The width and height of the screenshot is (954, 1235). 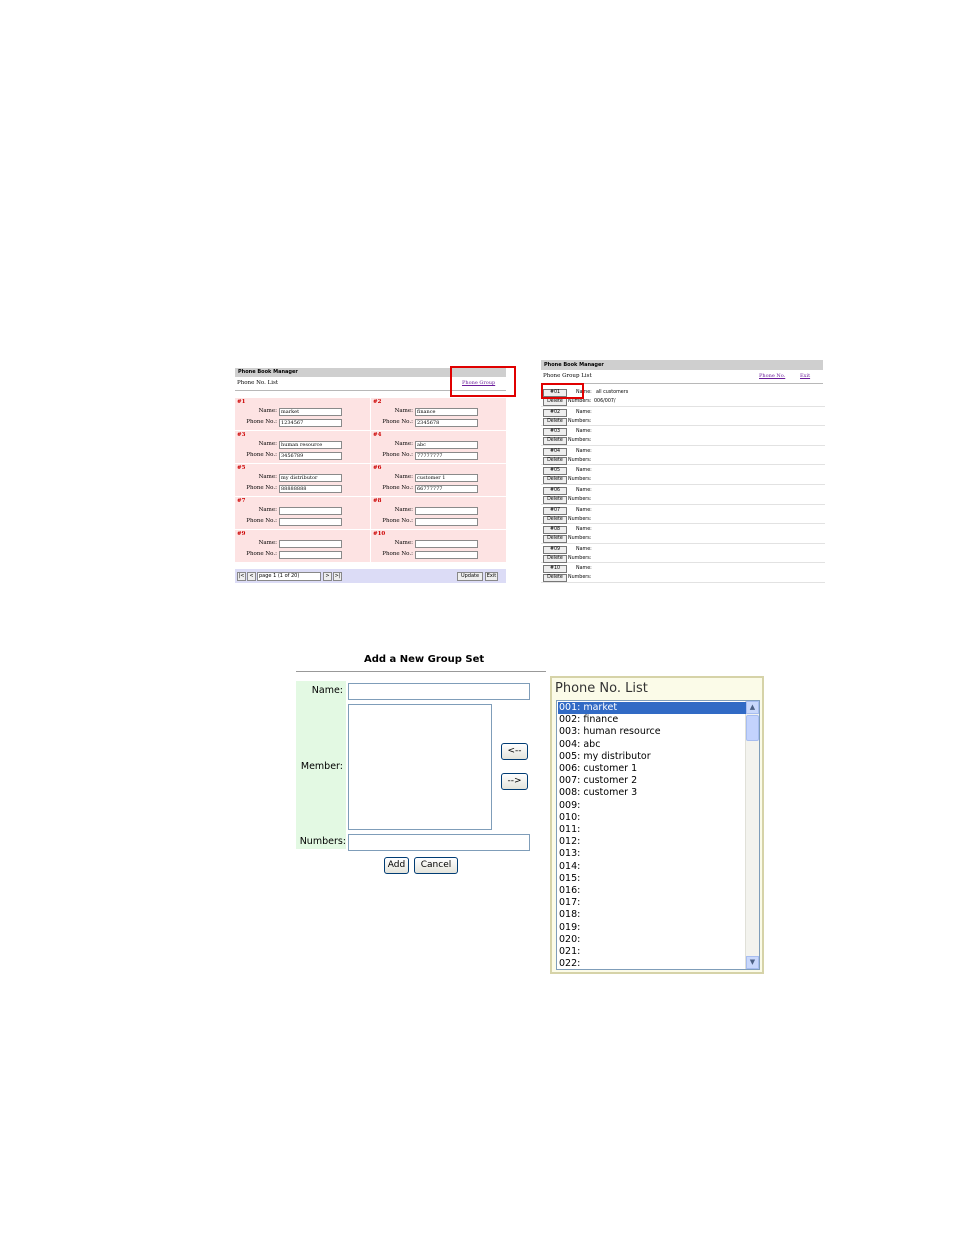 What do you see at coordinates (652, 842) in the screenshot?
I see `list-item: 012:` at bounding box center [652, 842].